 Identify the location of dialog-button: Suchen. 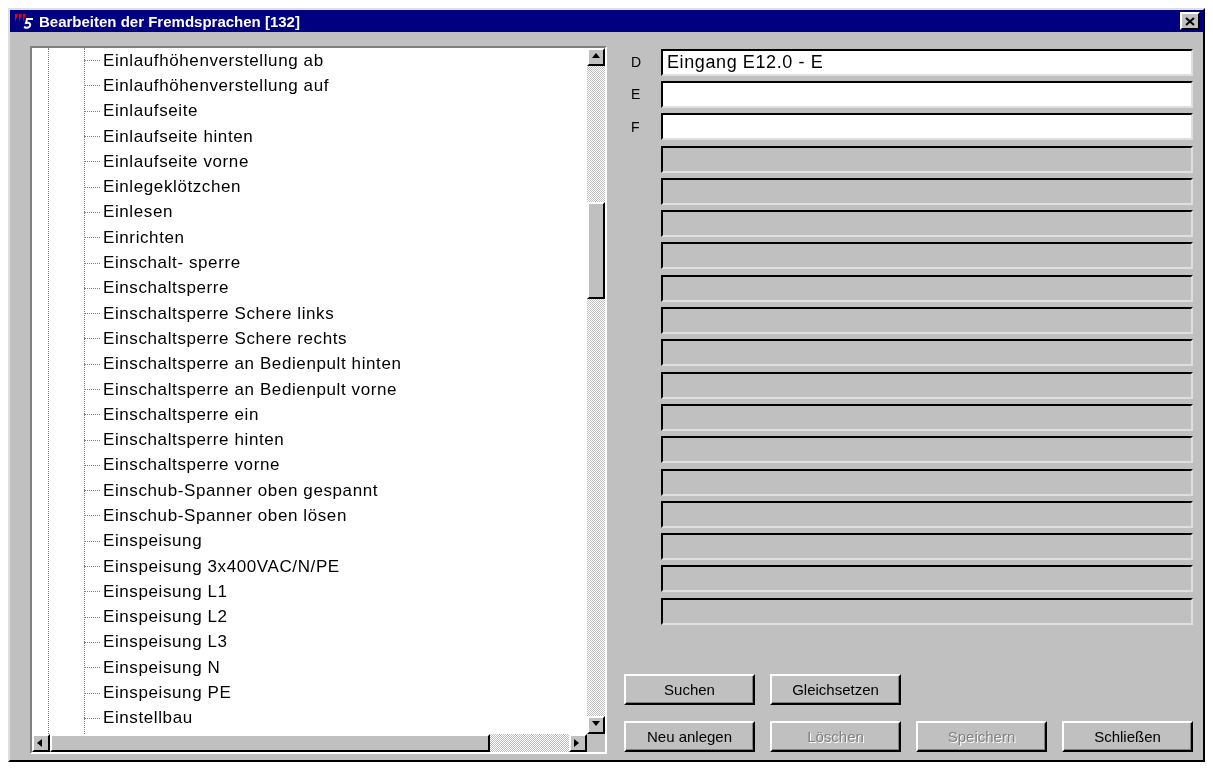
(689, 689).